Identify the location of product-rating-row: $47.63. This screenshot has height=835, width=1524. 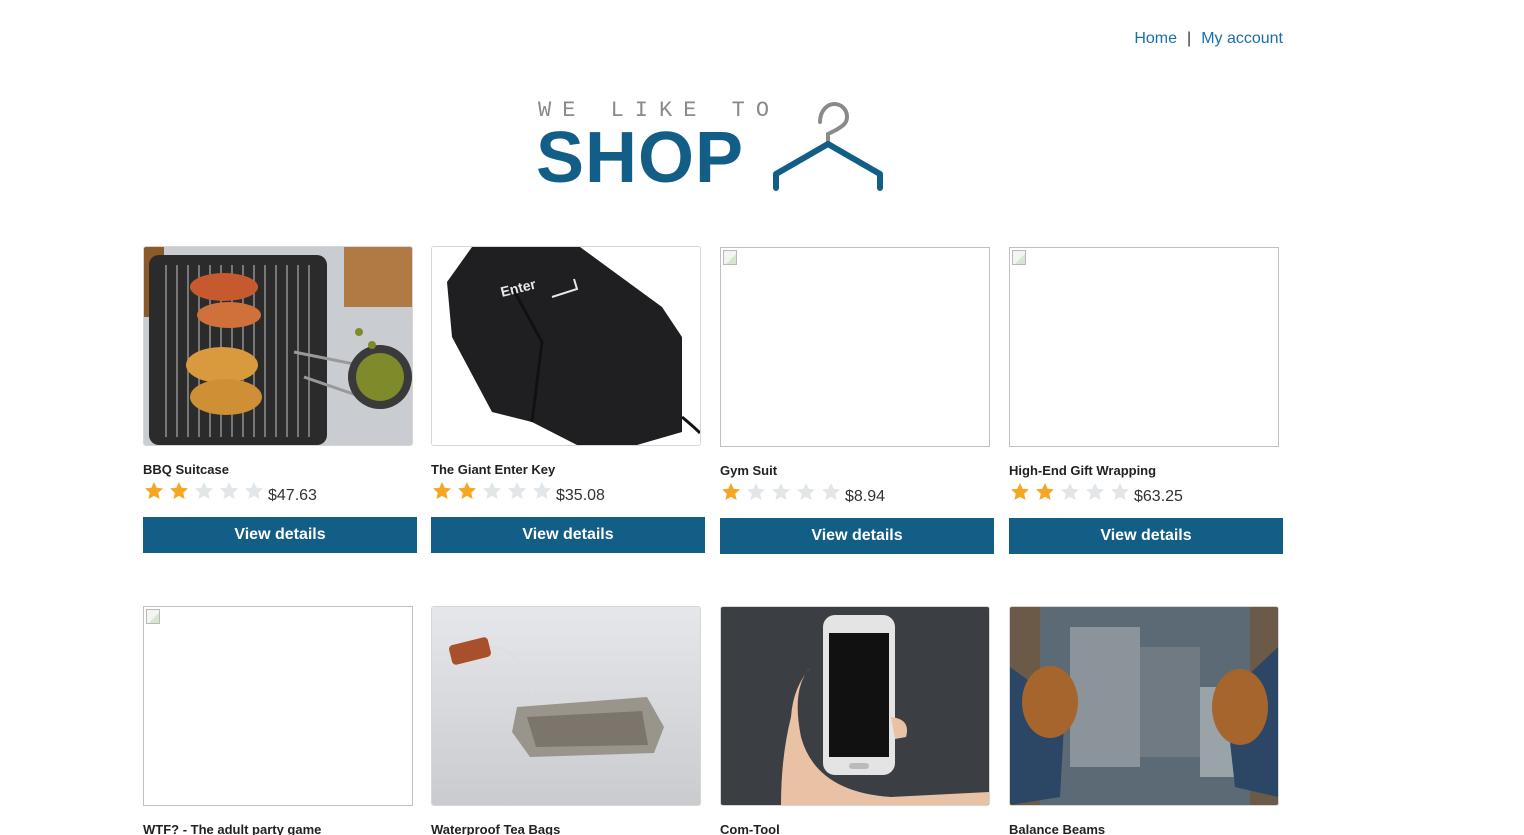
(280, 493).